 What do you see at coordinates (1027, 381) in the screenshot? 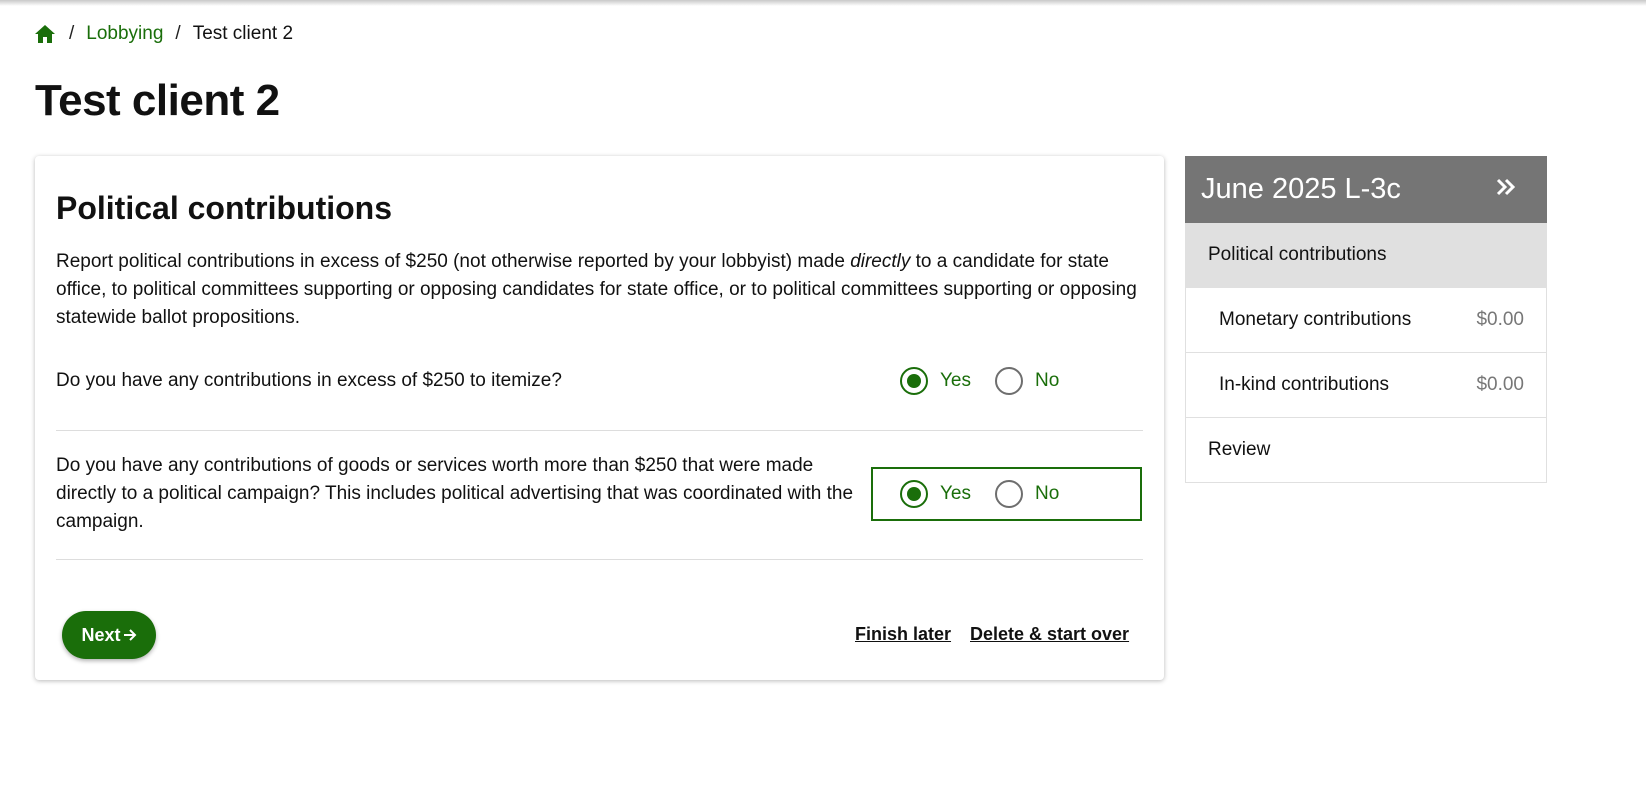
I see `itemize-no-option: No` at bounding box center [1027, 381].